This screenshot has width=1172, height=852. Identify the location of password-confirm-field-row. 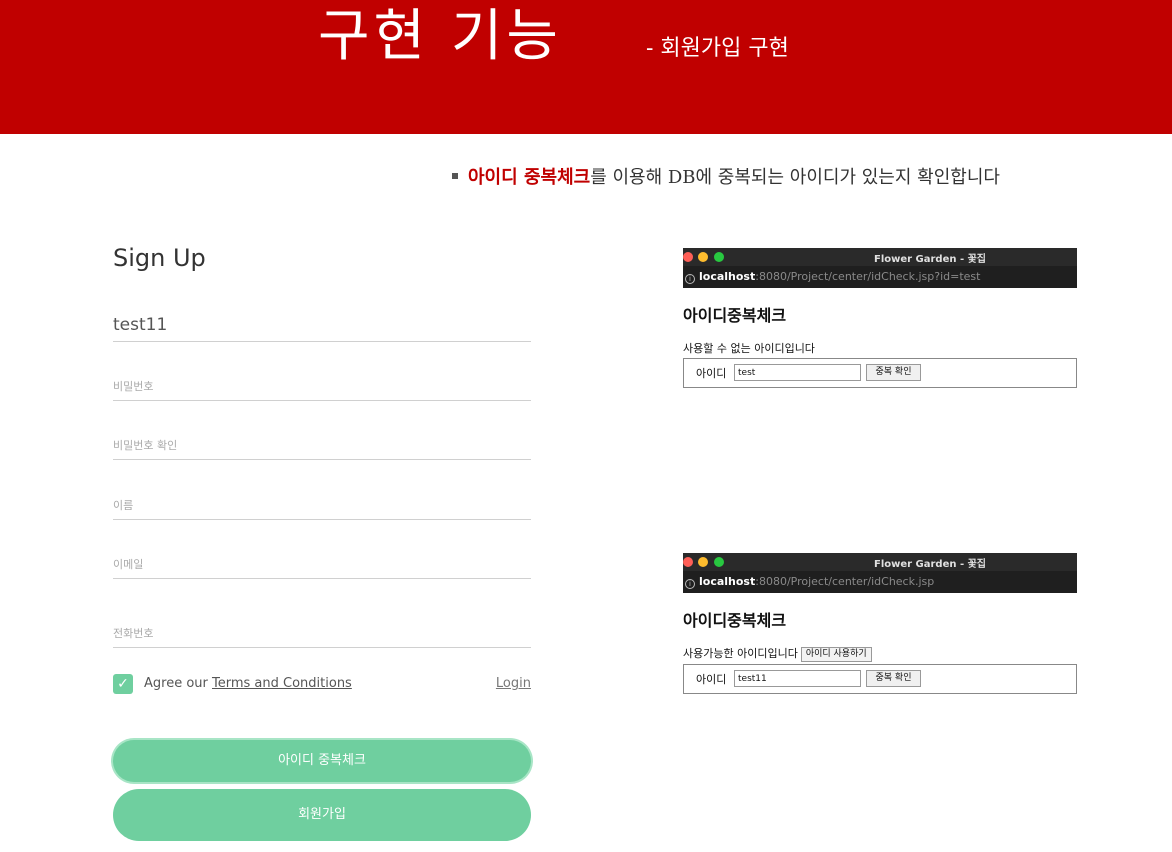
(322, 438).